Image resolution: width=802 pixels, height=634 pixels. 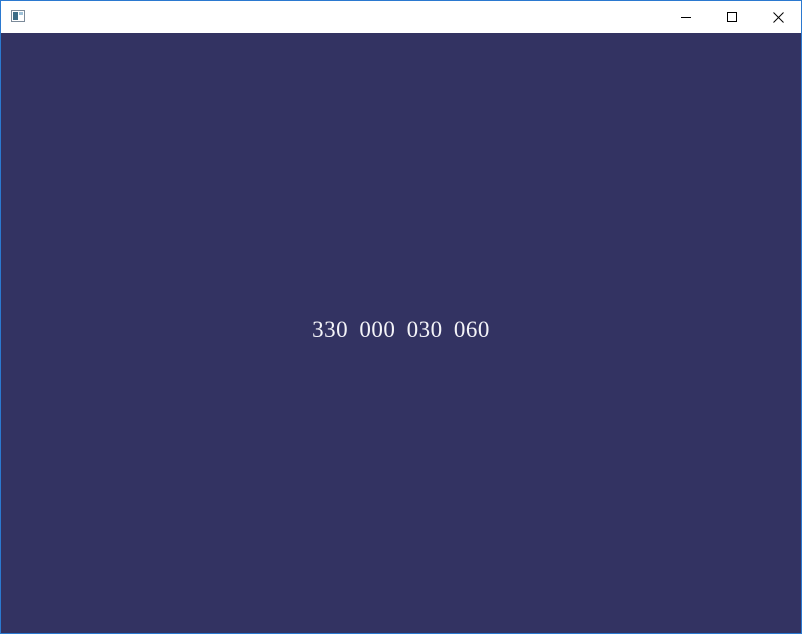 I want to click on center-number-readout: 330 000 030 060, so click(x=401, y=329).